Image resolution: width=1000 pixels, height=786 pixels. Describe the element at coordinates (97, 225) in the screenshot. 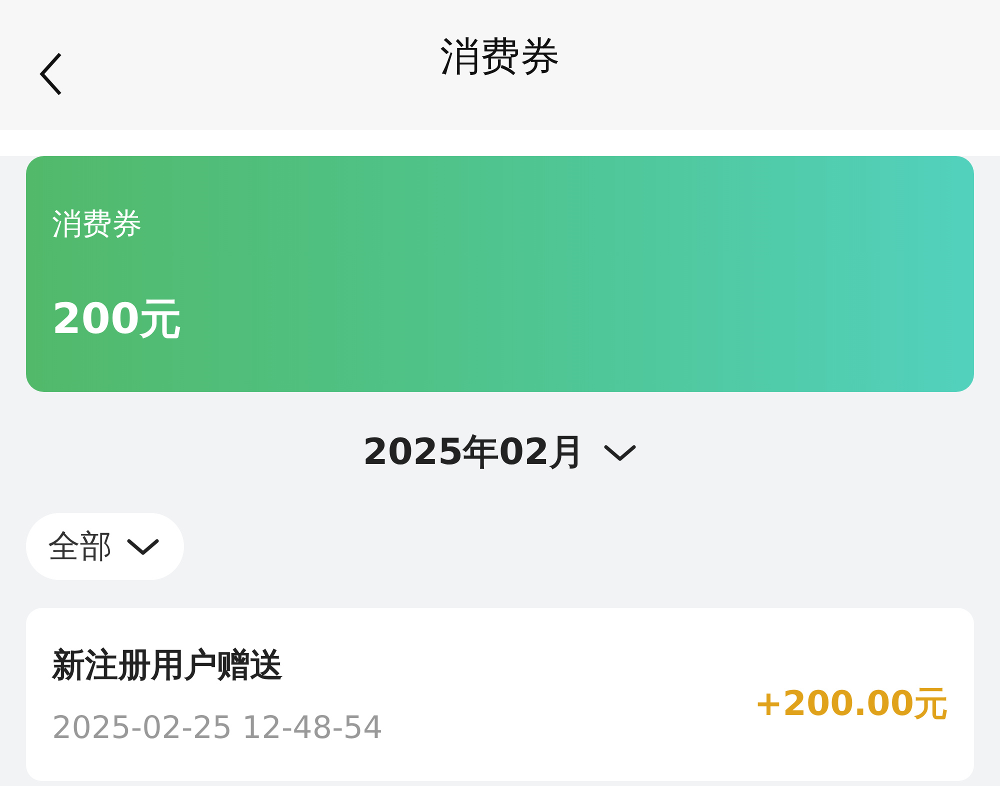

I see `card-label: 消费券` at that location.